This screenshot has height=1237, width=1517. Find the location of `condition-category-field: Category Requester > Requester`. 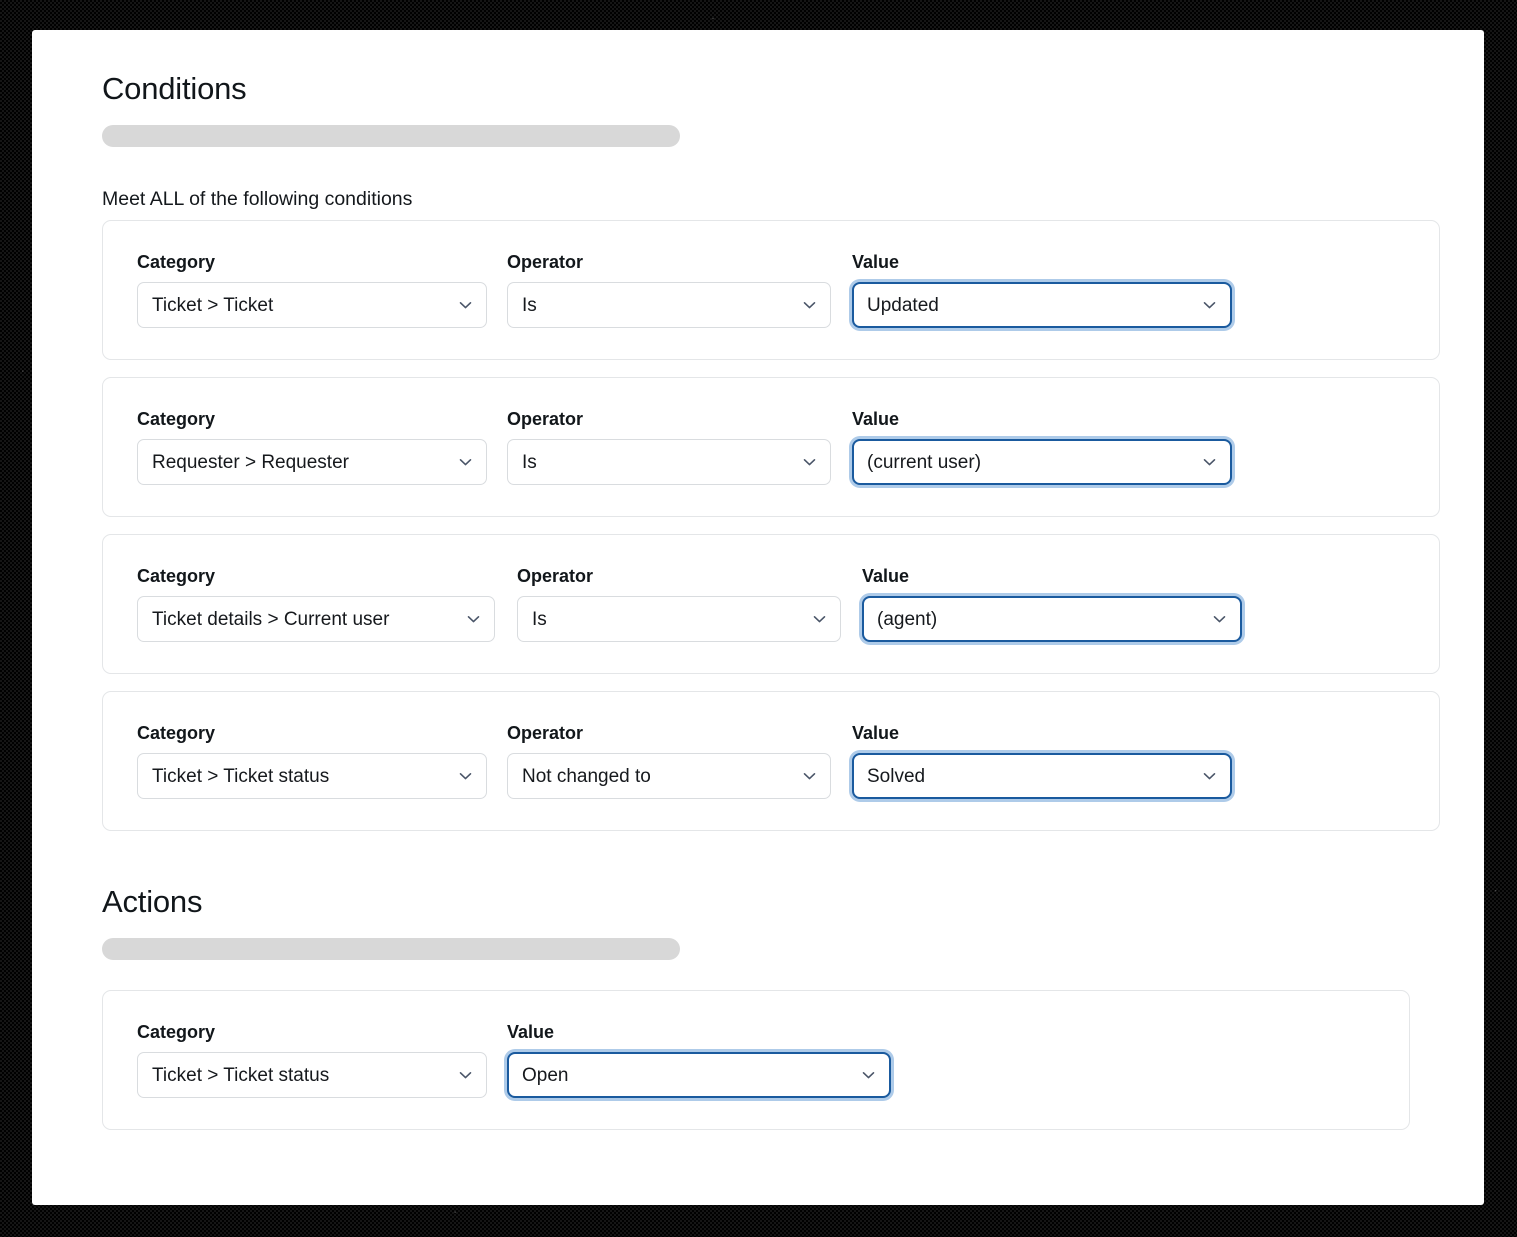

condition-category-field: Category Requester > Requester is located at coordinates (312, 447).